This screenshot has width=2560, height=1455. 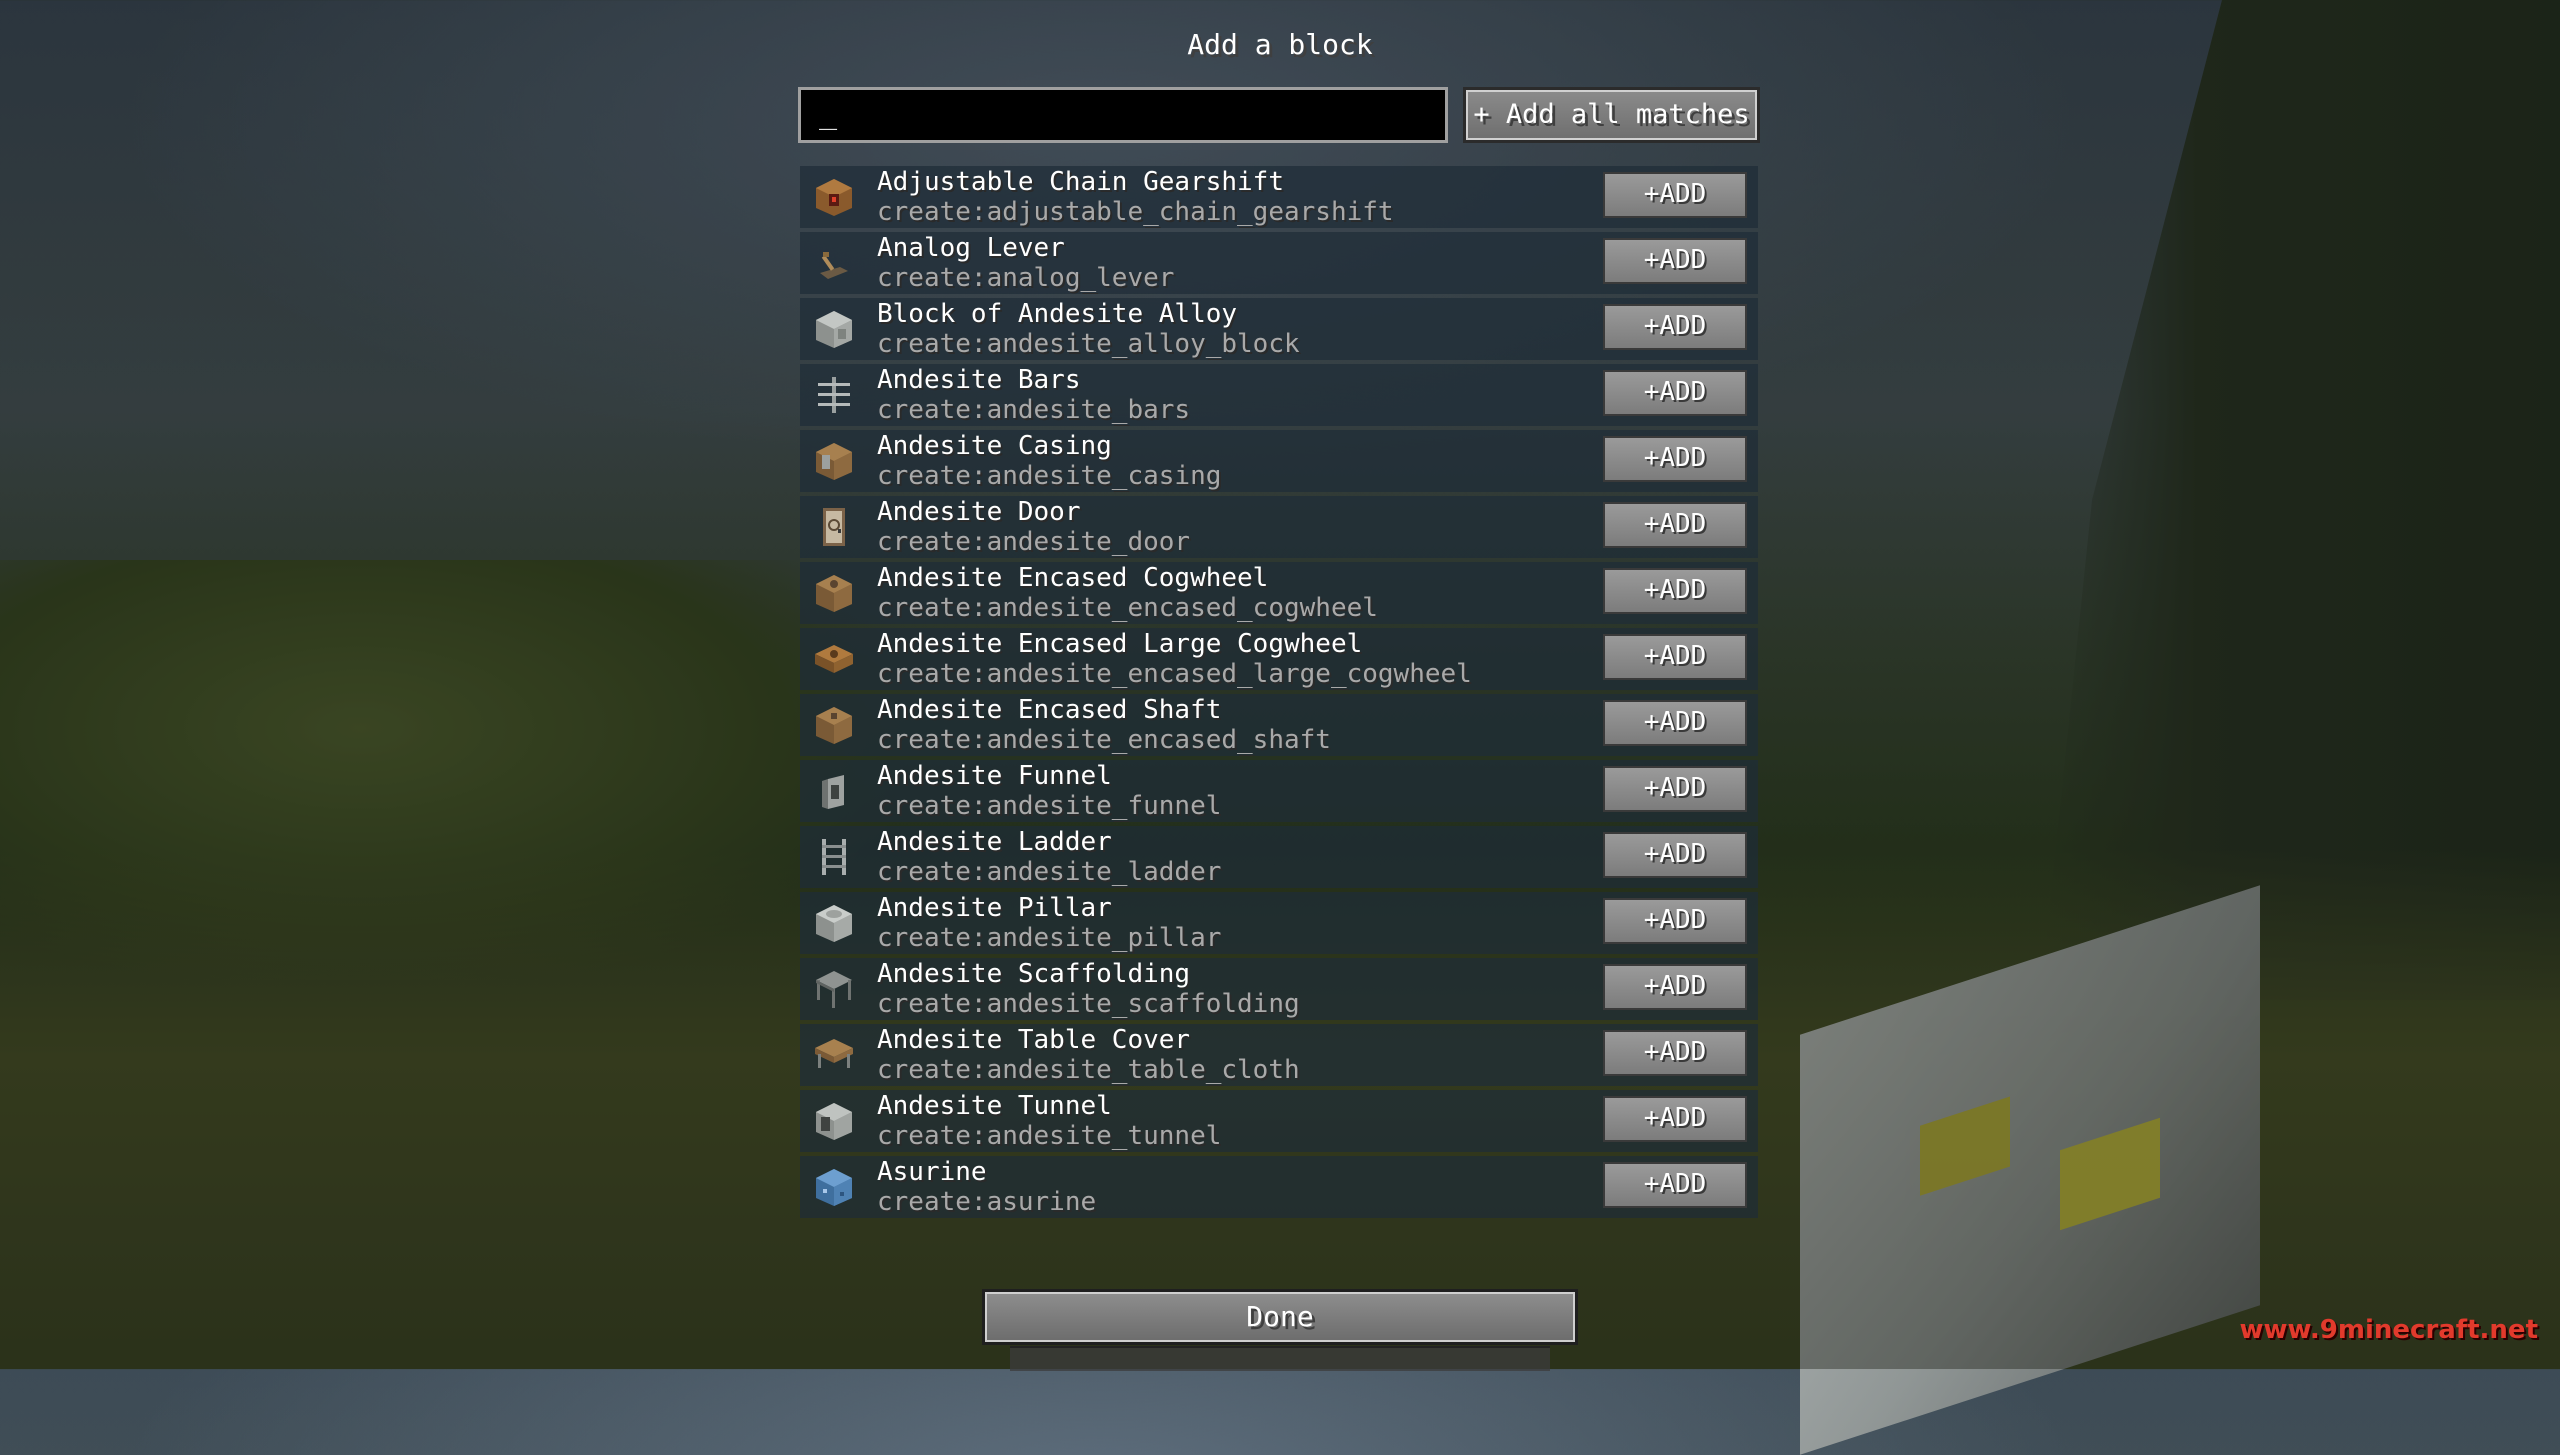 I want to click on block-name: Andesite Funnel, so click(x=994, y=776).